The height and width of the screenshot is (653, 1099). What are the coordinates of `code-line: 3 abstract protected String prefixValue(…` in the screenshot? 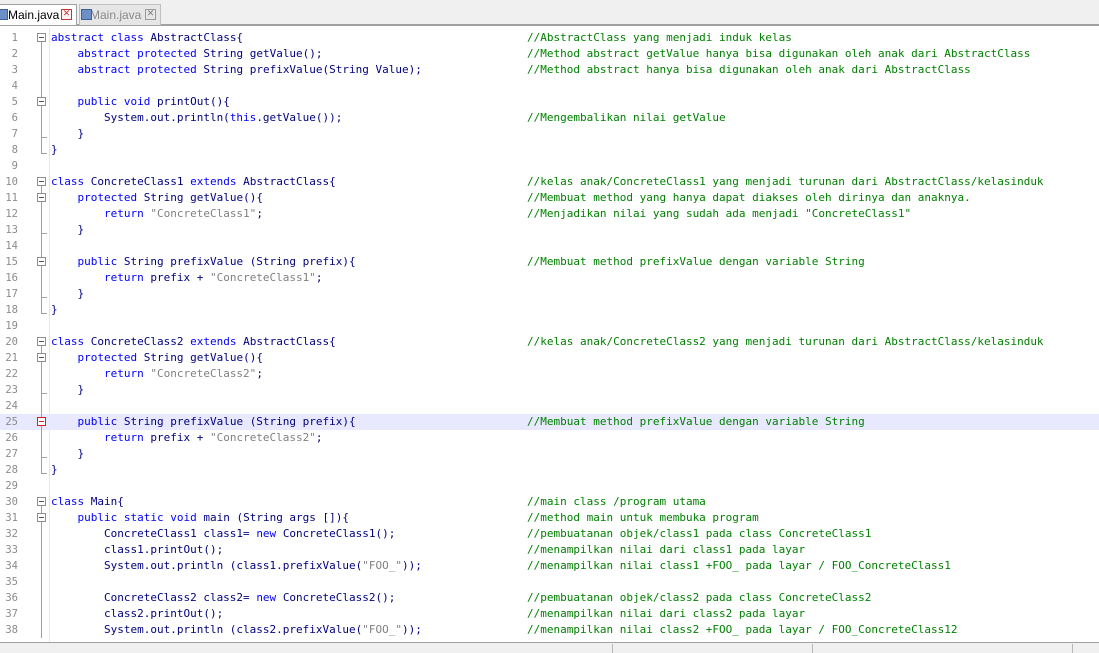 It's located at (549, 70).